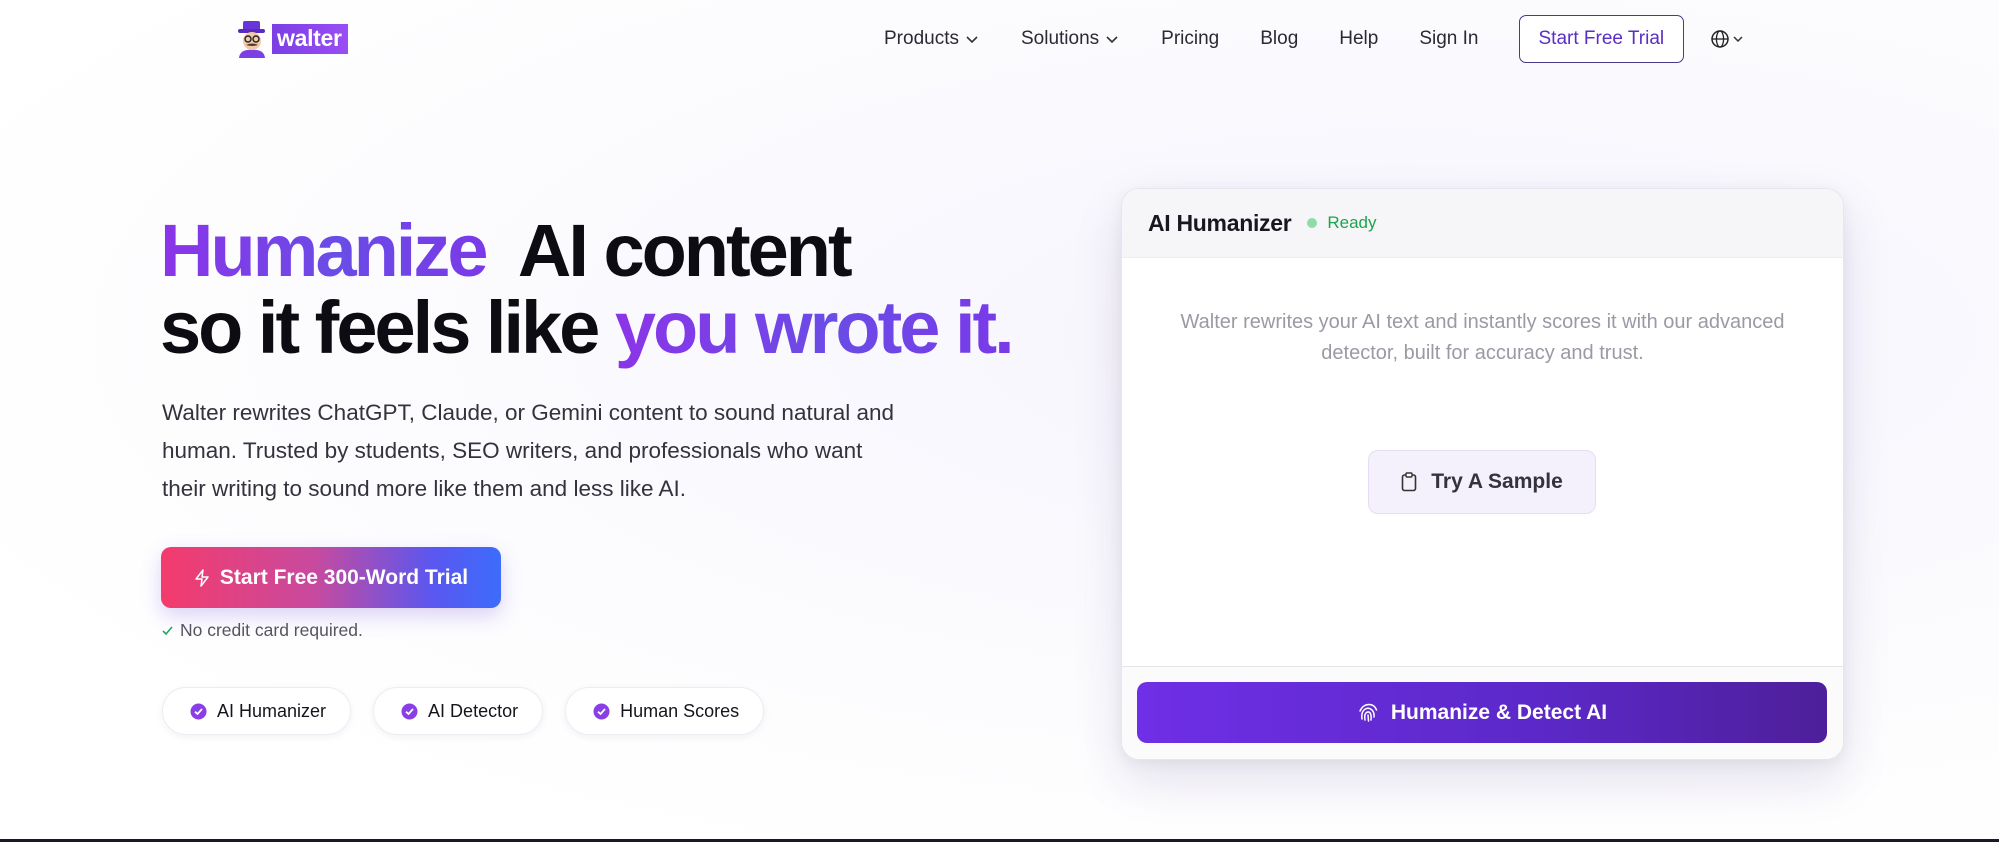 The image size is (1999, 842). Describe the element at coordinates (167, 631) in the screenshot. I see `check-icon` at that location.